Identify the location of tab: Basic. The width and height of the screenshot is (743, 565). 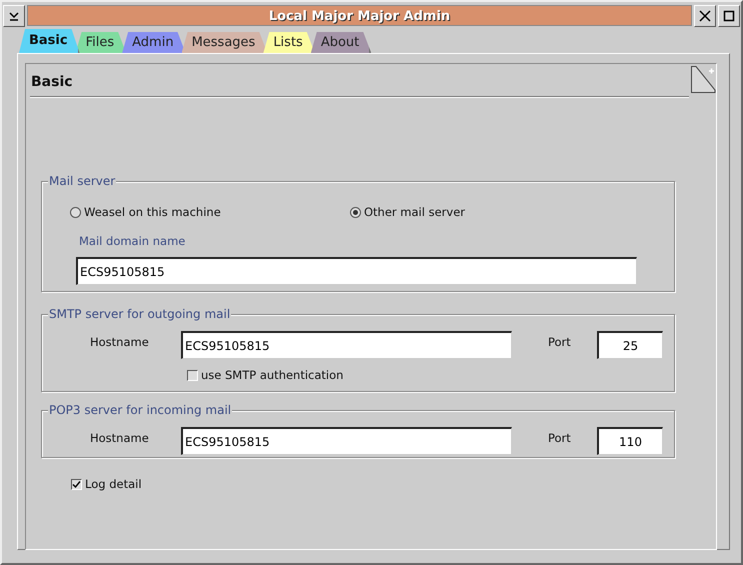
(49, 41).